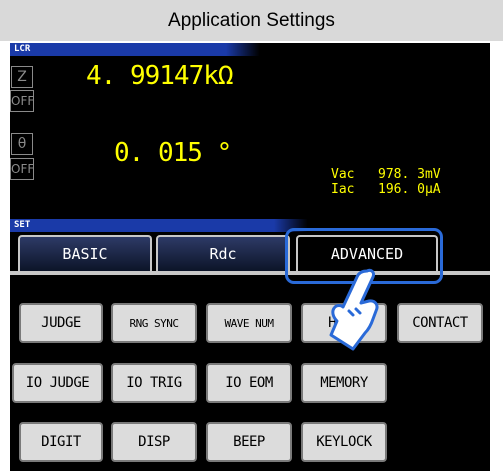 Image resolution: width=503 pixels, height=471 pixels. What do you see at coordinates (22, 144) in the screenshot?
I see `param2-box: θ` at bounding box center [22, 144].